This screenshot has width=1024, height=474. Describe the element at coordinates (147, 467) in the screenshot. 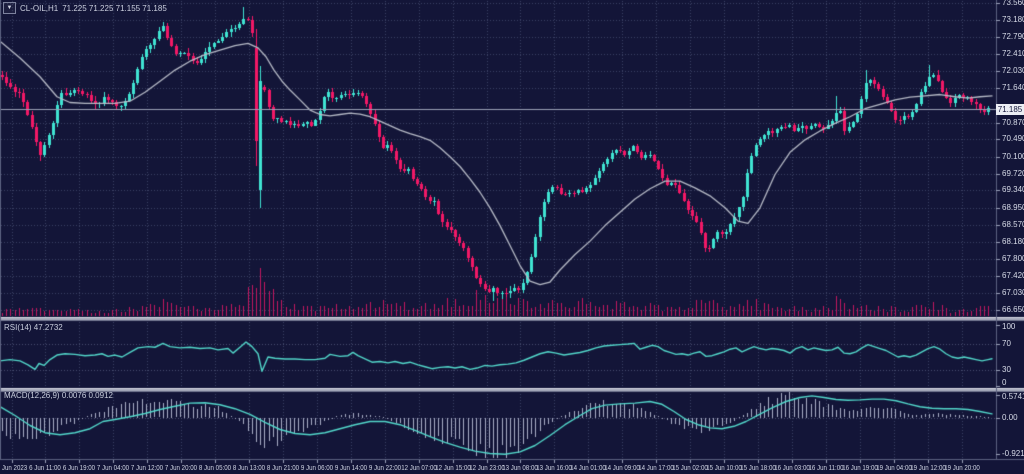

I see `time-tick-label: 7 Jun 12:00` at that location.